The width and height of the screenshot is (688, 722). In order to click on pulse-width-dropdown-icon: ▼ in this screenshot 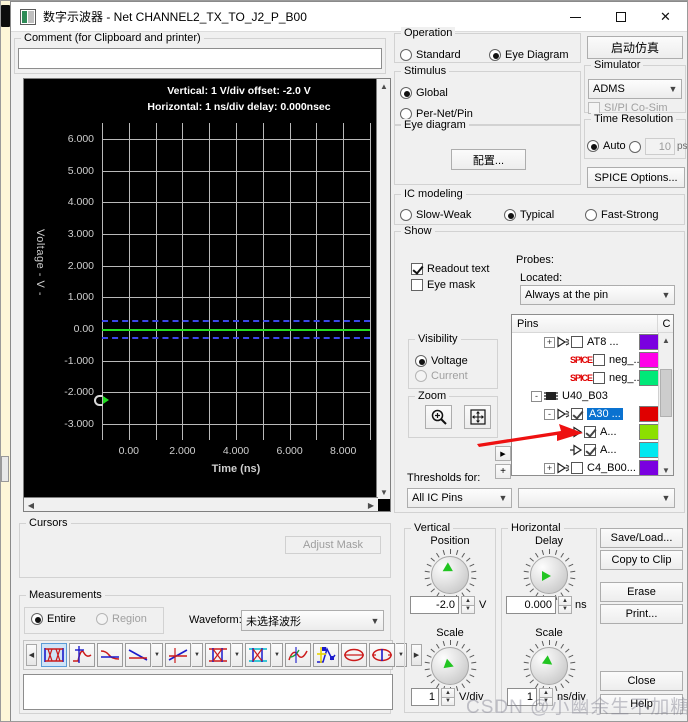, I will do `click(237, 655)`.